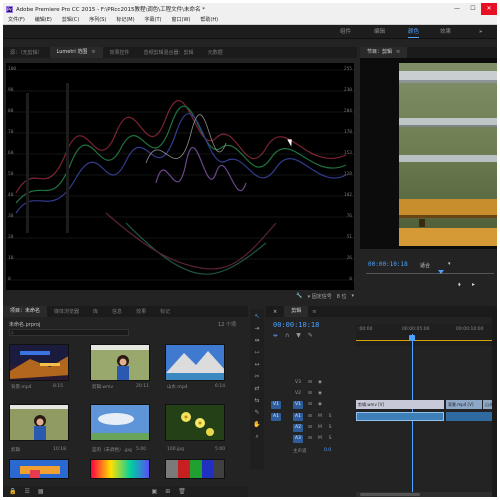 This screenshot has width=500, height=500. What do you see at coordinates (414, 32) in the screenshot?
I see `workspace-color: 颜色` at bounding box center [414, 32].